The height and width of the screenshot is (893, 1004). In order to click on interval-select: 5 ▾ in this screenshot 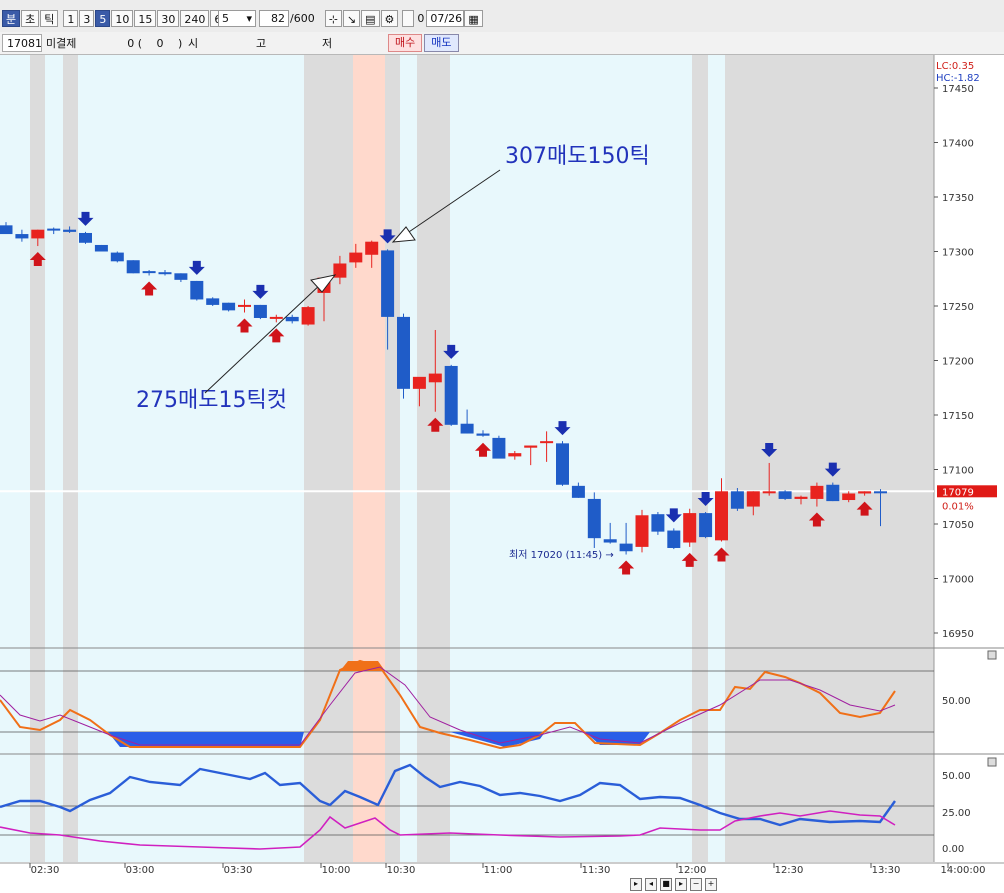, I will do `click(237, 18)`.